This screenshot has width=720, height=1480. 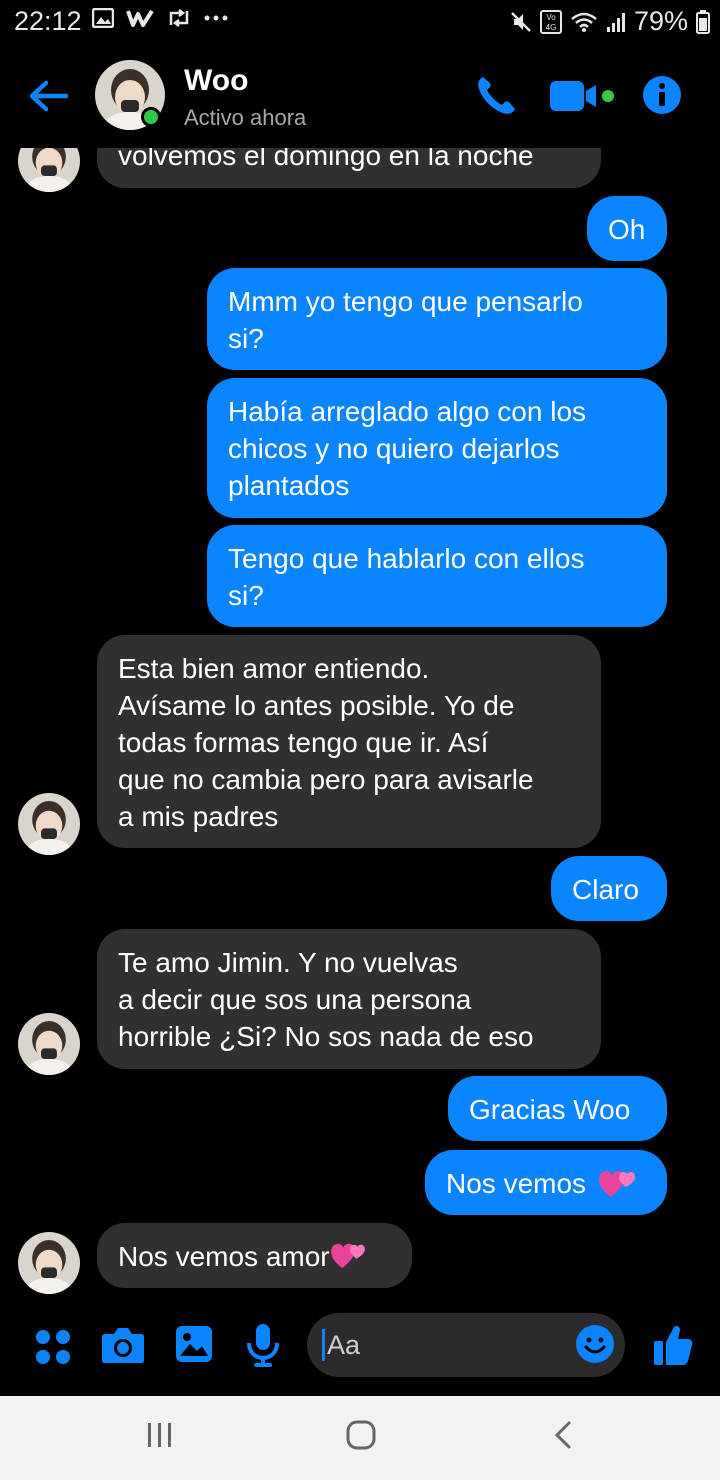 What do you see at coordinates (326, 1036) in the screenshot?
I see `message-line: horrible ¿Si? No sos nada de eso` at bounding box center [326, 1036].